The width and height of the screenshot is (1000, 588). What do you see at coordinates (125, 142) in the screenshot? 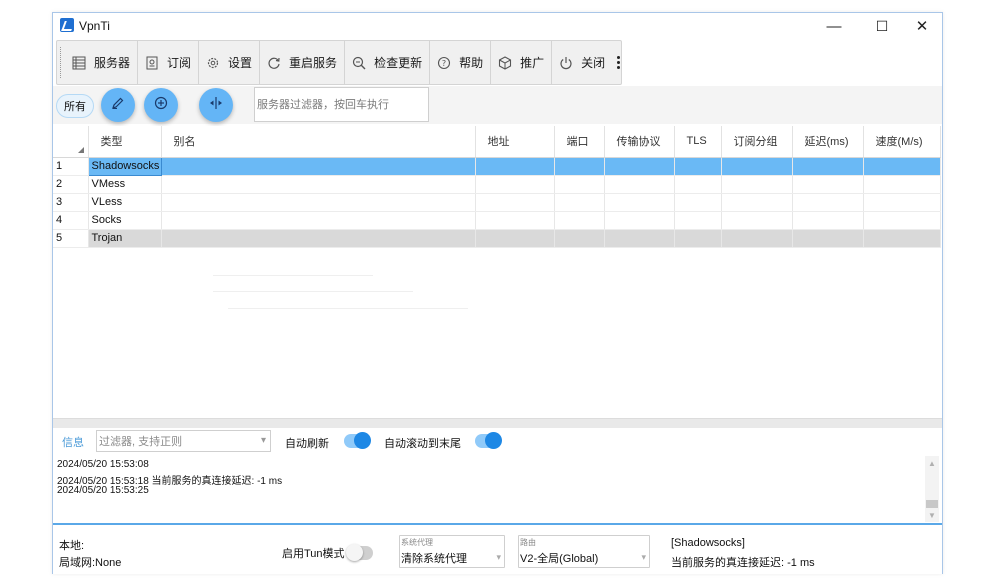
I see `column-header-type: 类型` at bounding box center [125, 142].